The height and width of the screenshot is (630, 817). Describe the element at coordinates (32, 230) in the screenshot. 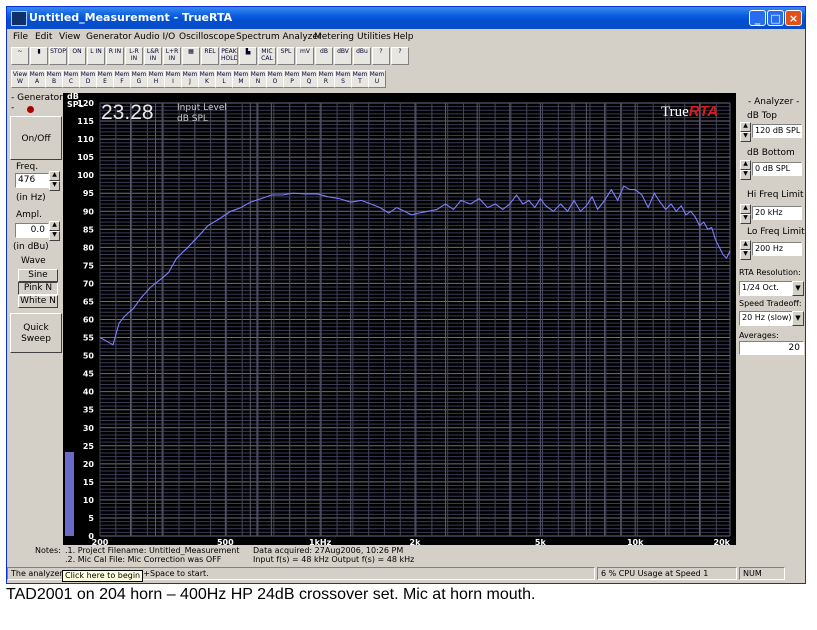

I see `ampl-input: 0.0` at that location.